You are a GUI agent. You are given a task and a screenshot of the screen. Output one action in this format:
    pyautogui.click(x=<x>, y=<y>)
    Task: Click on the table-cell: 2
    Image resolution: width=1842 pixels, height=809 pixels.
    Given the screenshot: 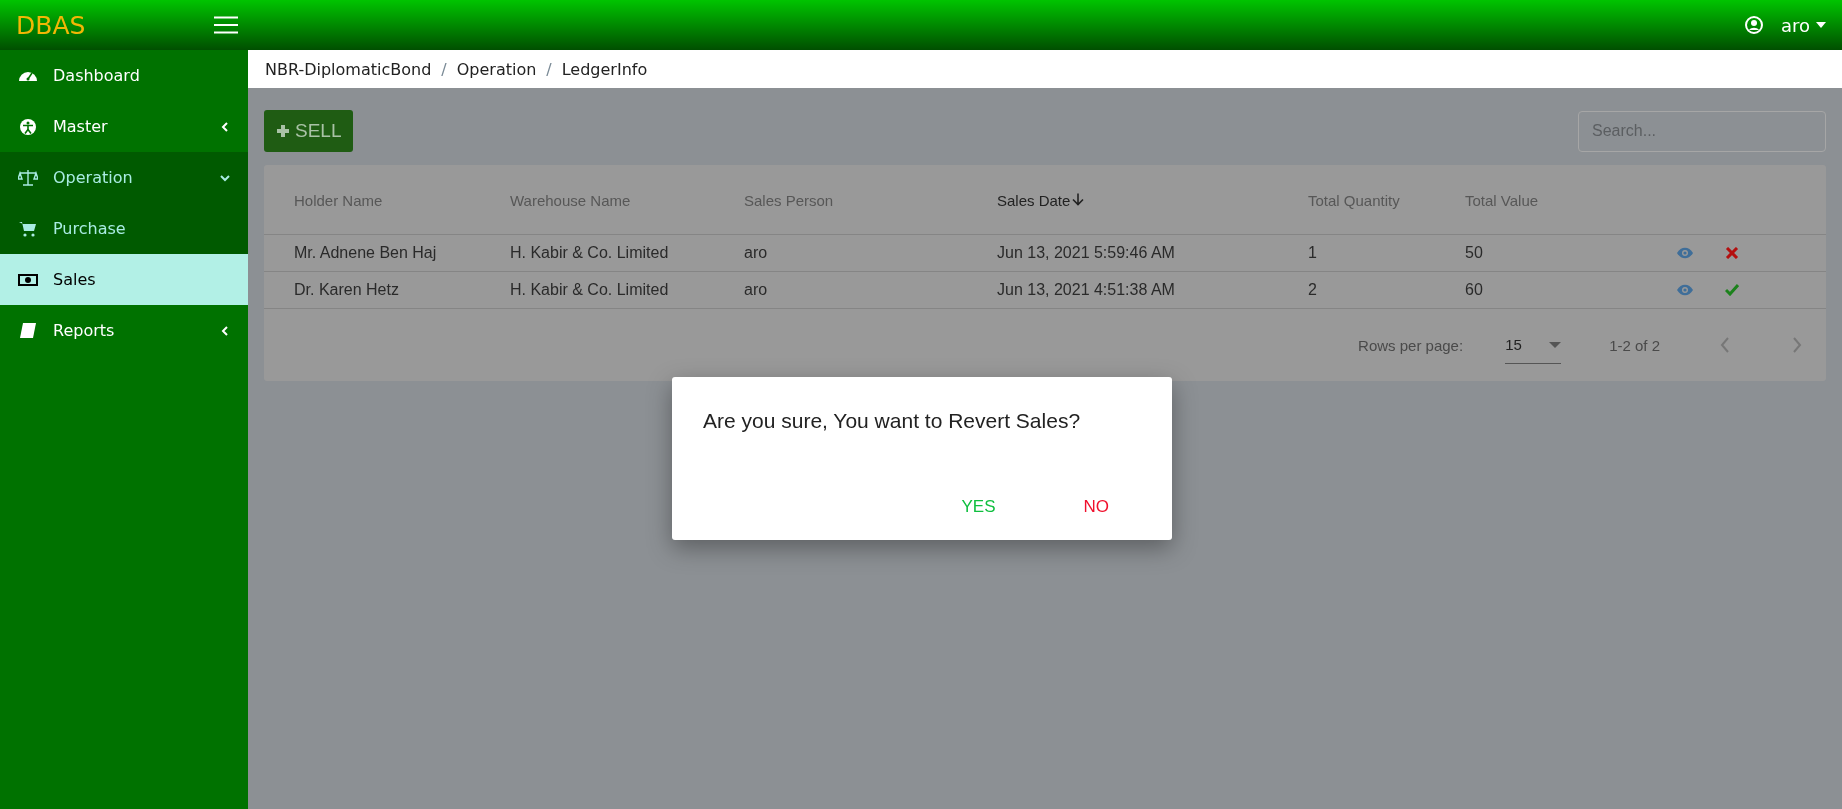 What is the action you would take?
    pyautogui.click(x=1312, y=290)
    